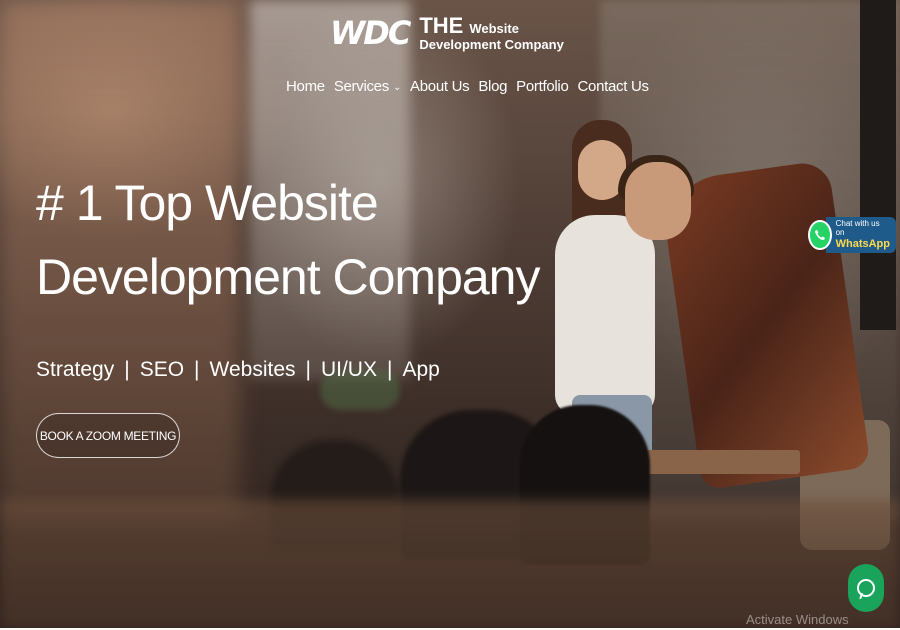  What do you see at coordinates (614, 86) in the screenshot?
I see `nav-item-contact: Contact Us` at bounding box center [614, 86].